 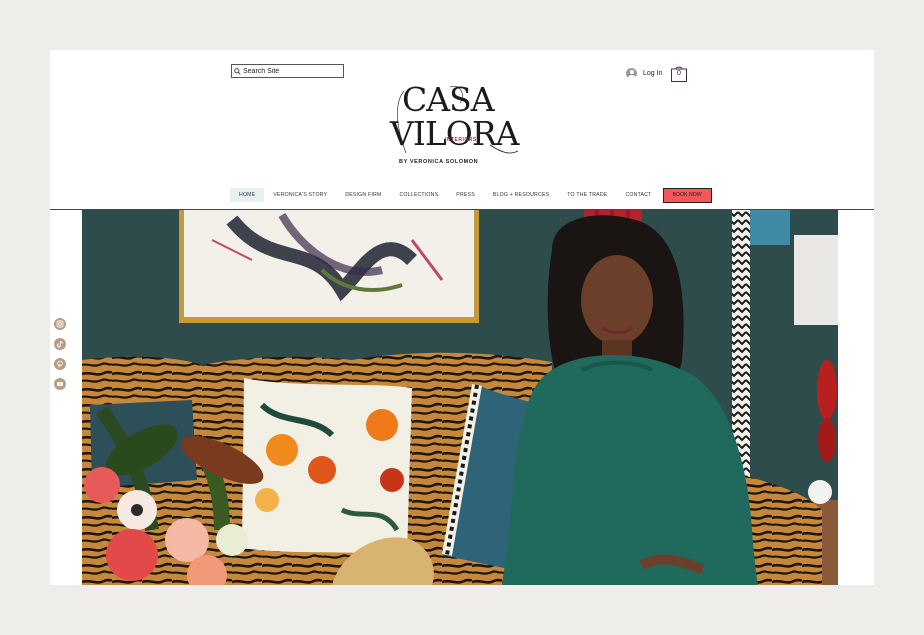 I want to click on nav-item-contact: CONTACT, so click(x=638, y=195).